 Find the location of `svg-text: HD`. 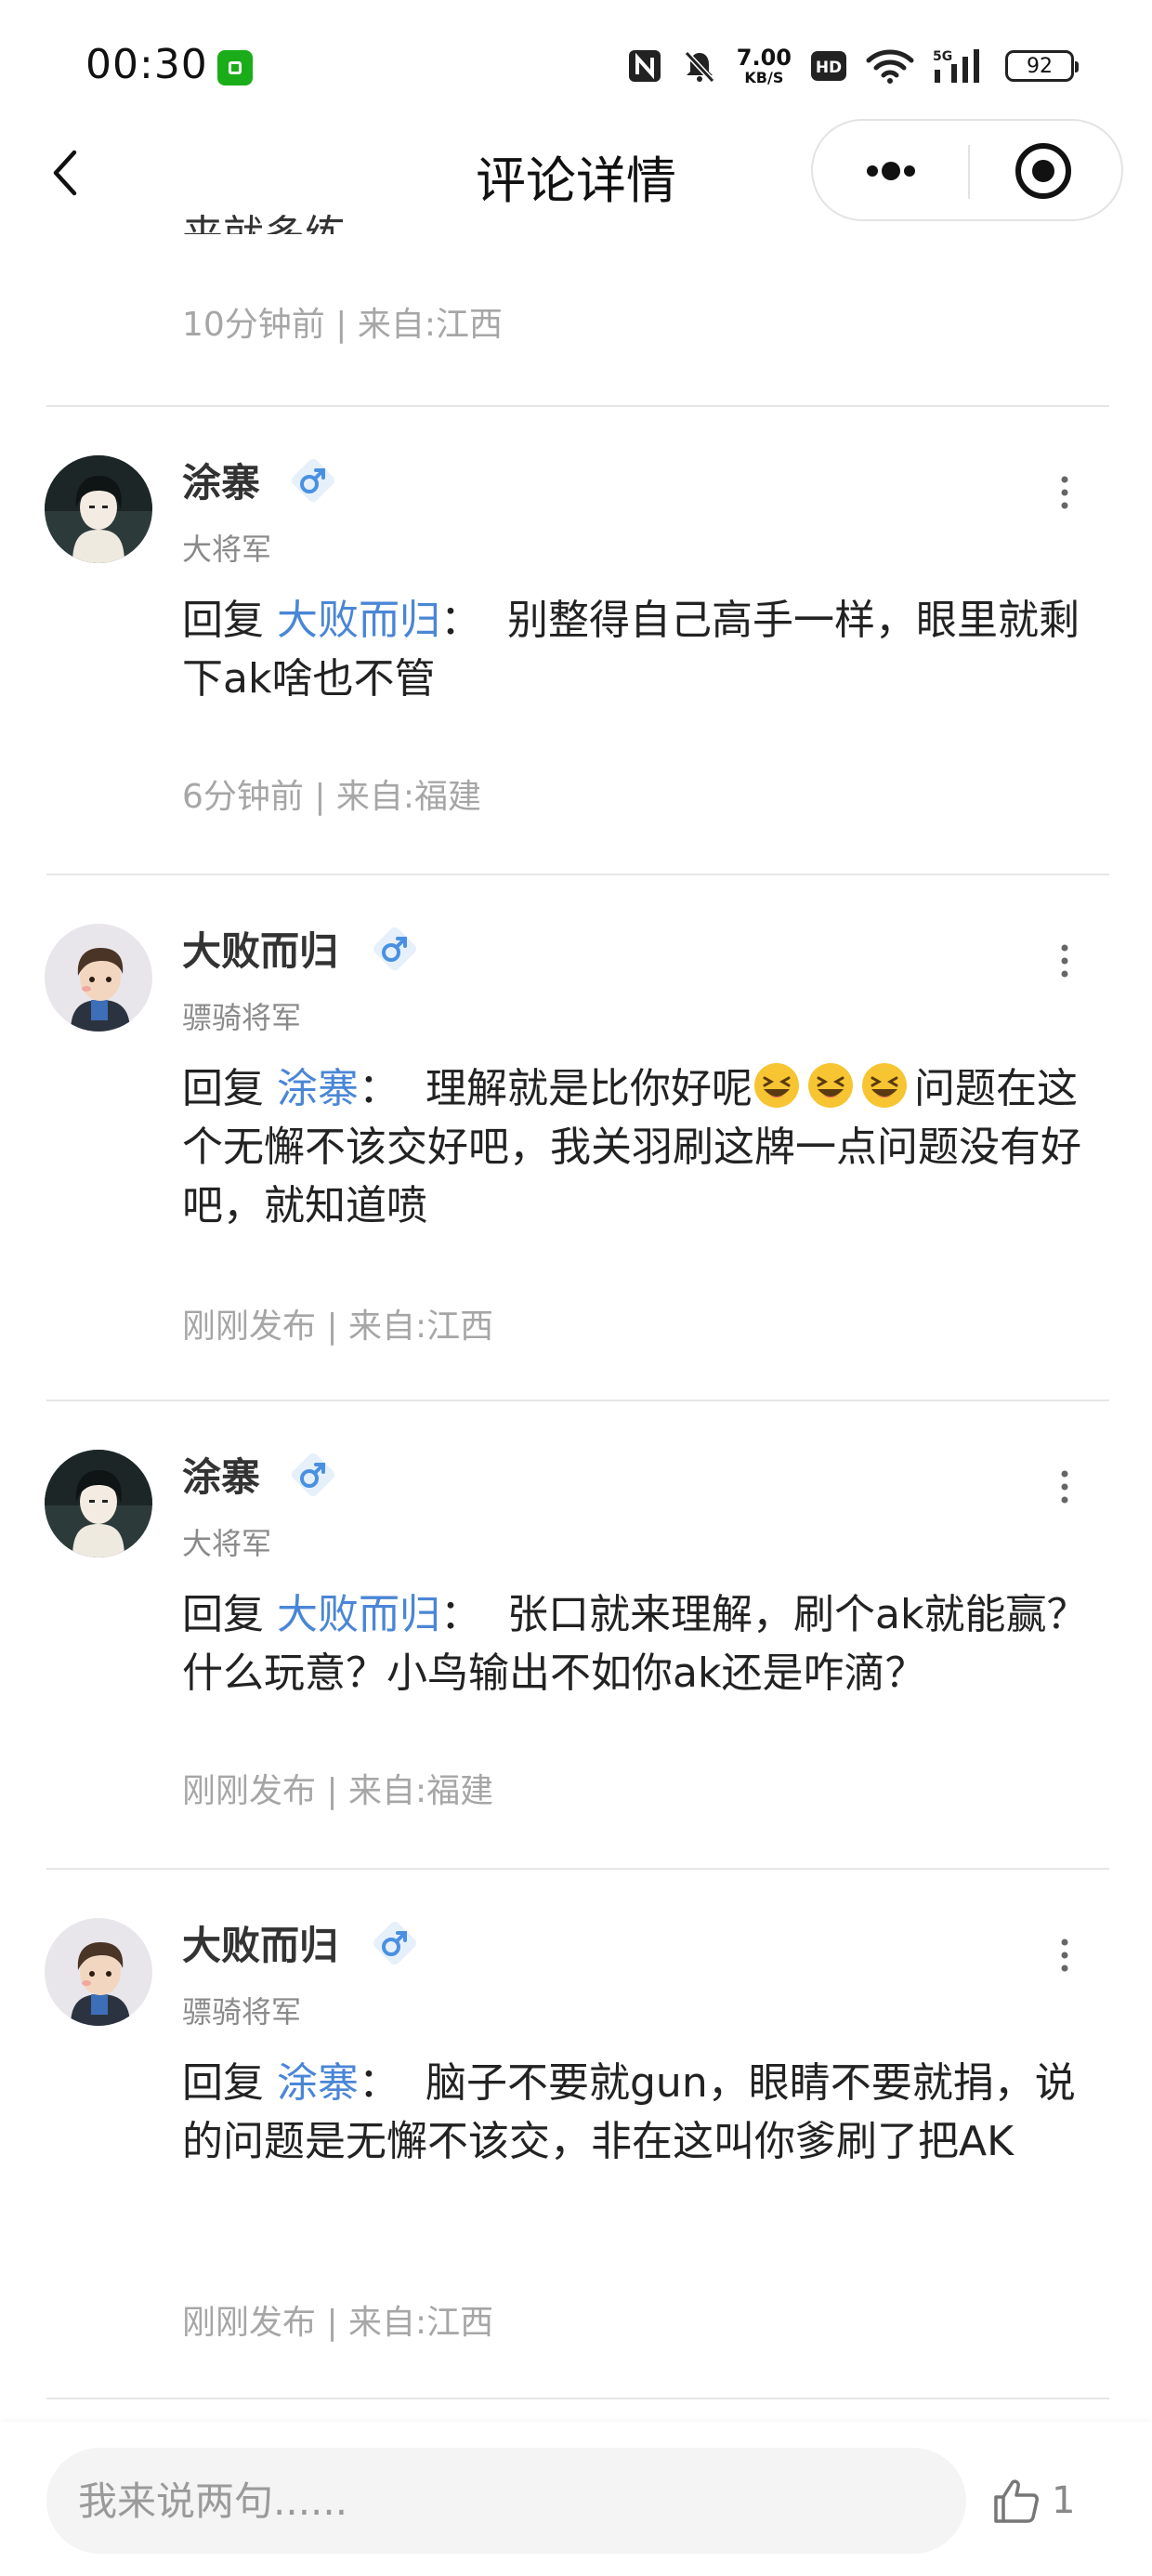

svg-text: HD is located at coordinates (829, 68).